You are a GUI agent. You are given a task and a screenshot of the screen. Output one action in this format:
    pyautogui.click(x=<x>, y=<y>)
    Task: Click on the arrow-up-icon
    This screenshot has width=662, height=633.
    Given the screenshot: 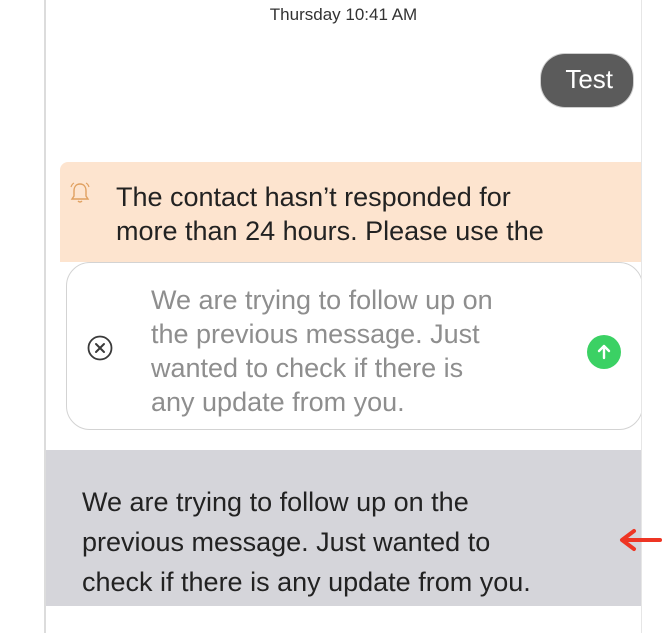 What is the action you would take?
    pyautogui.click(x=604, y=352)
    